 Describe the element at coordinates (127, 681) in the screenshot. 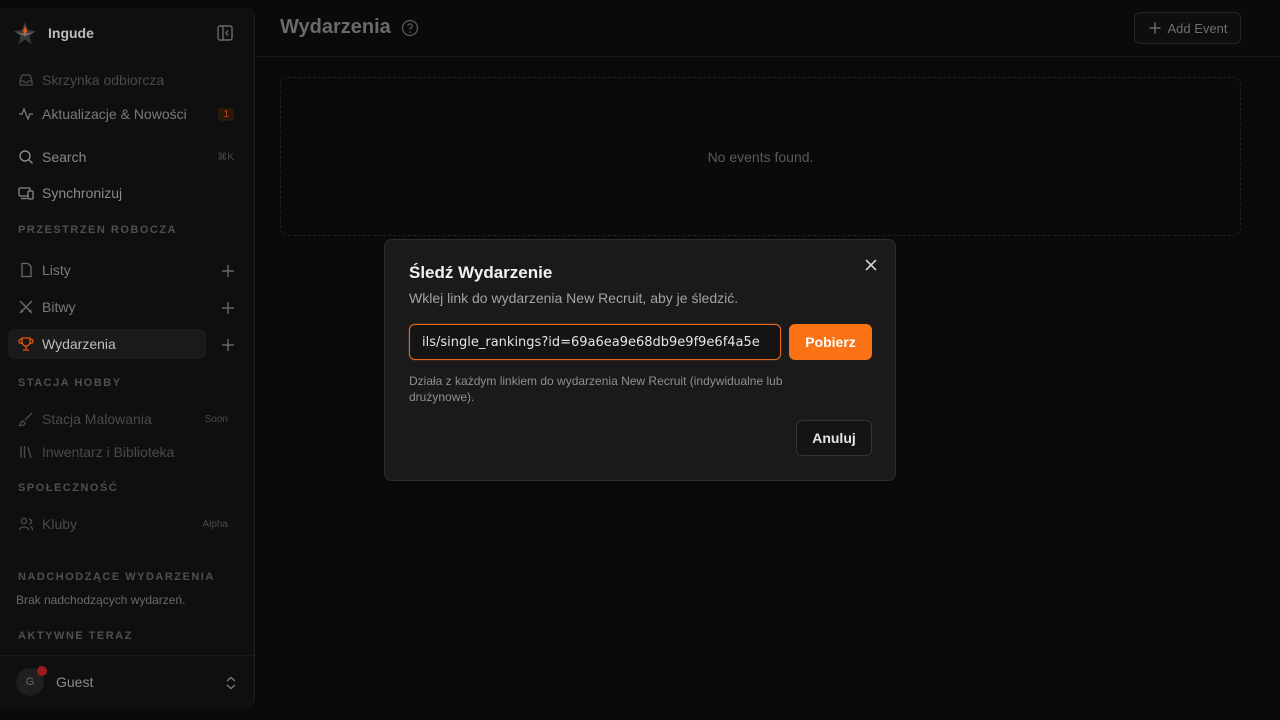

I see `user-menu: G Guest` at that location.